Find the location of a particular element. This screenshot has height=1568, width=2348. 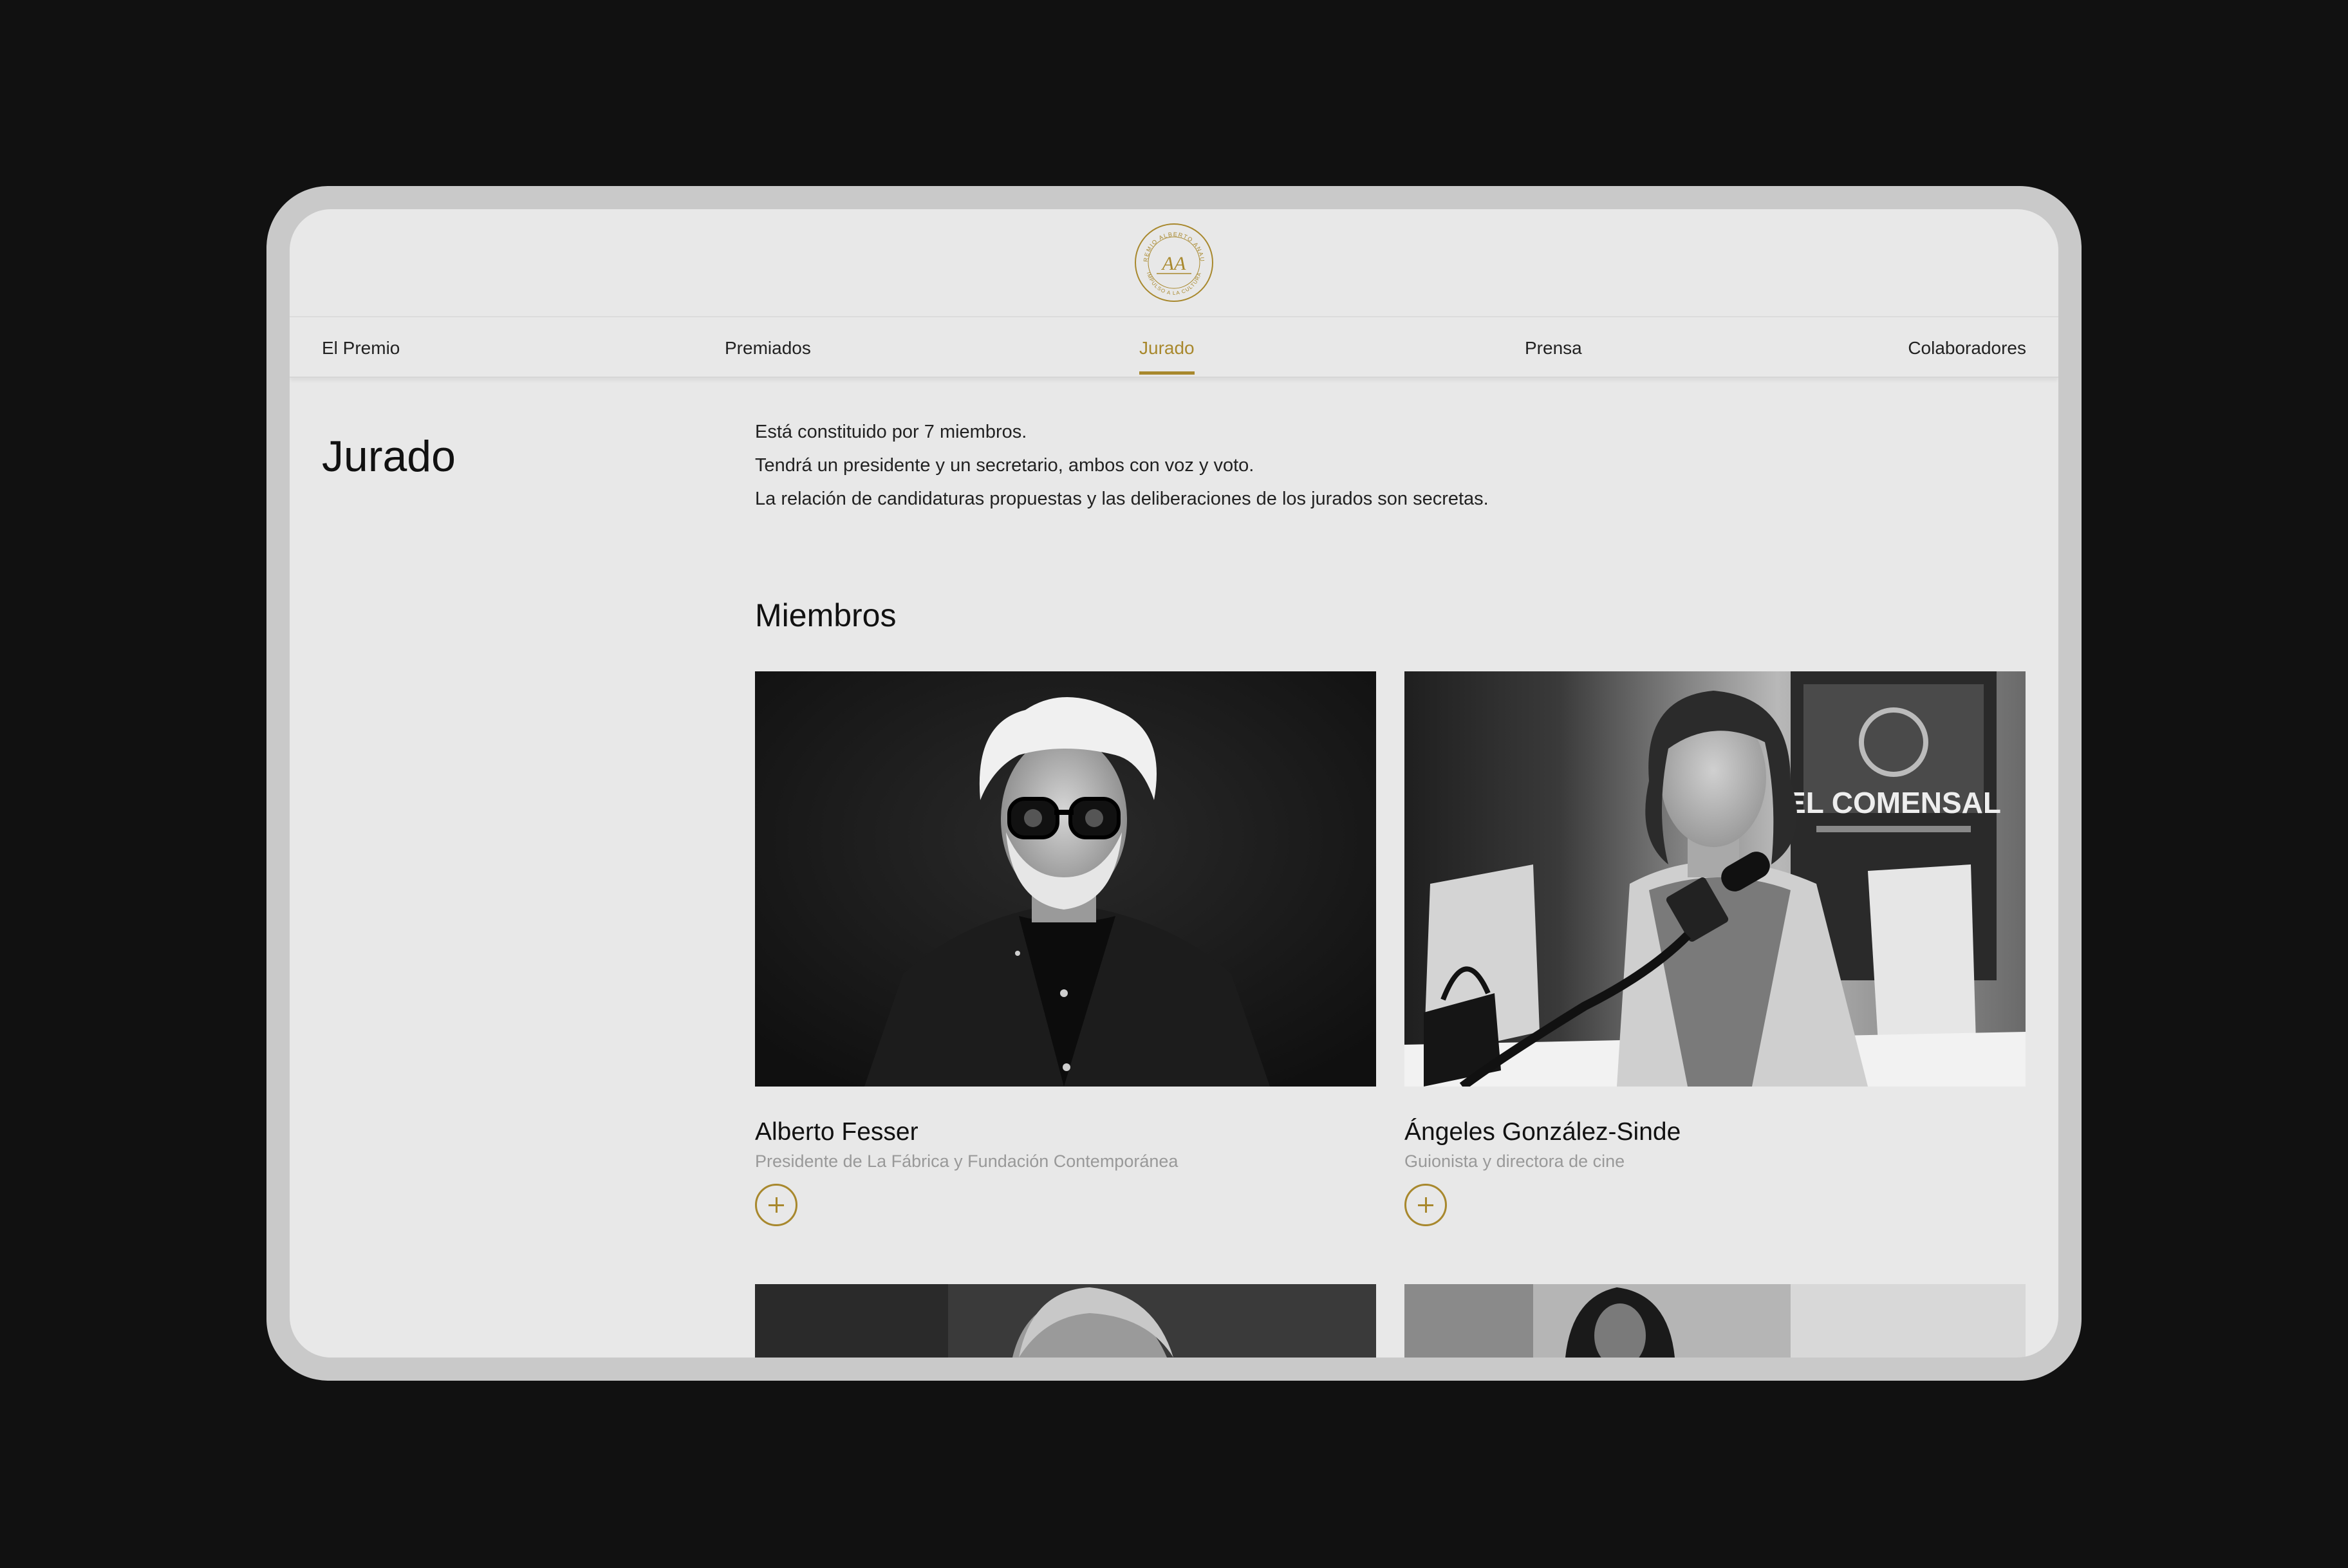

svg-text: AA is located at coordinates (1173, 263).